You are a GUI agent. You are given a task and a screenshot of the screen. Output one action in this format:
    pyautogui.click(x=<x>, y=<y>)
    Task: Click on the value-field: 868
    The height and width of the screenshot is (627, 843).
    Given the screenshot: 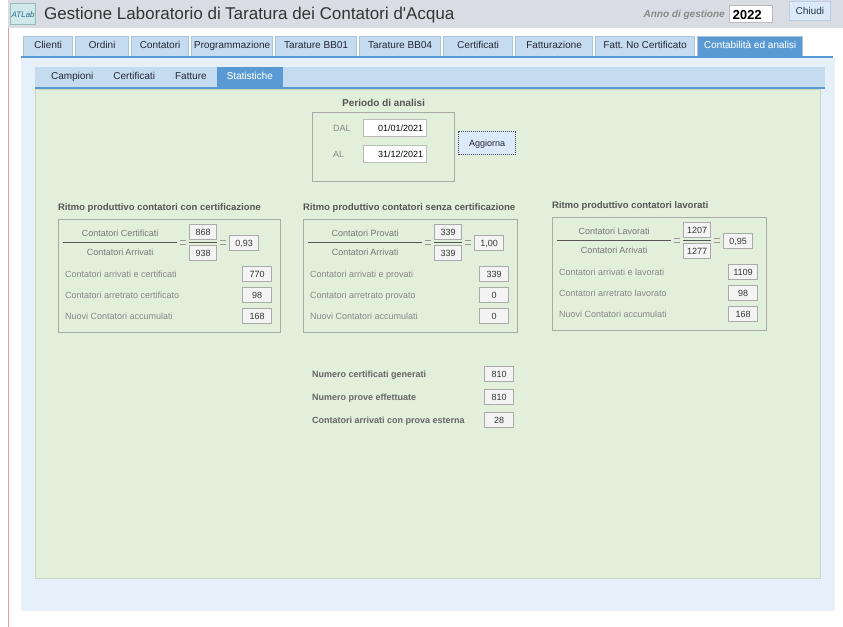 What is the action you would take?
    pyautogui.click(x=203, y=232)
    